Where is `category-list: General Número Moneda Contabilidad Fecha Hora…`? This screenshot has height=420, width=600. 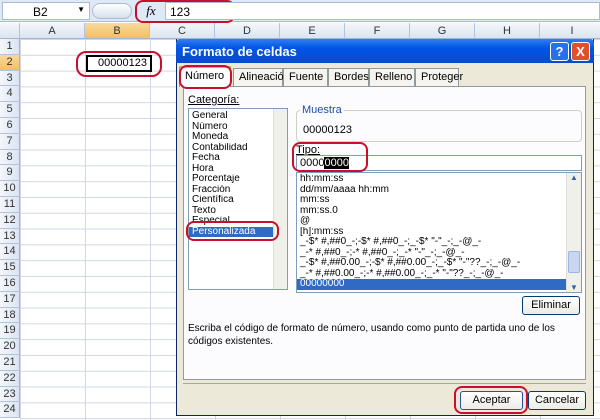 category-list: General Número Moneda Contabilidad Fecha Hora… is located at coordinates (238, 199).